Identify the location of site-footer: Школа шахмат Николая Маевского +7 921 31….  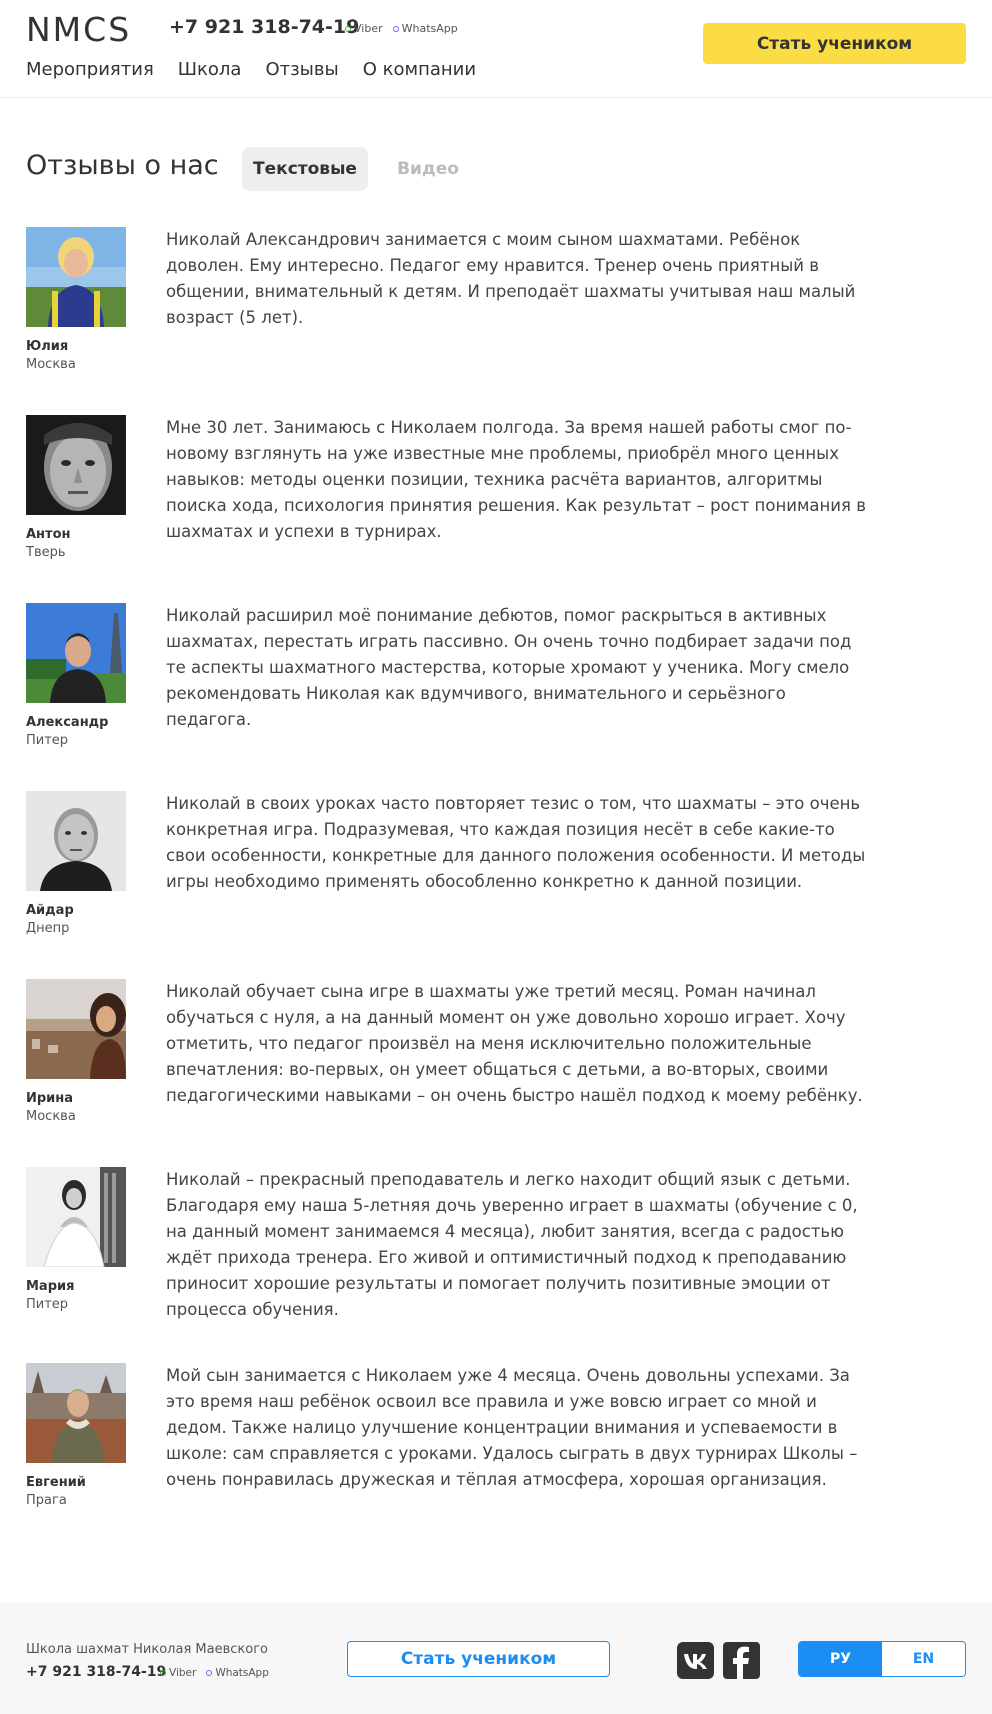
(496, 1658).